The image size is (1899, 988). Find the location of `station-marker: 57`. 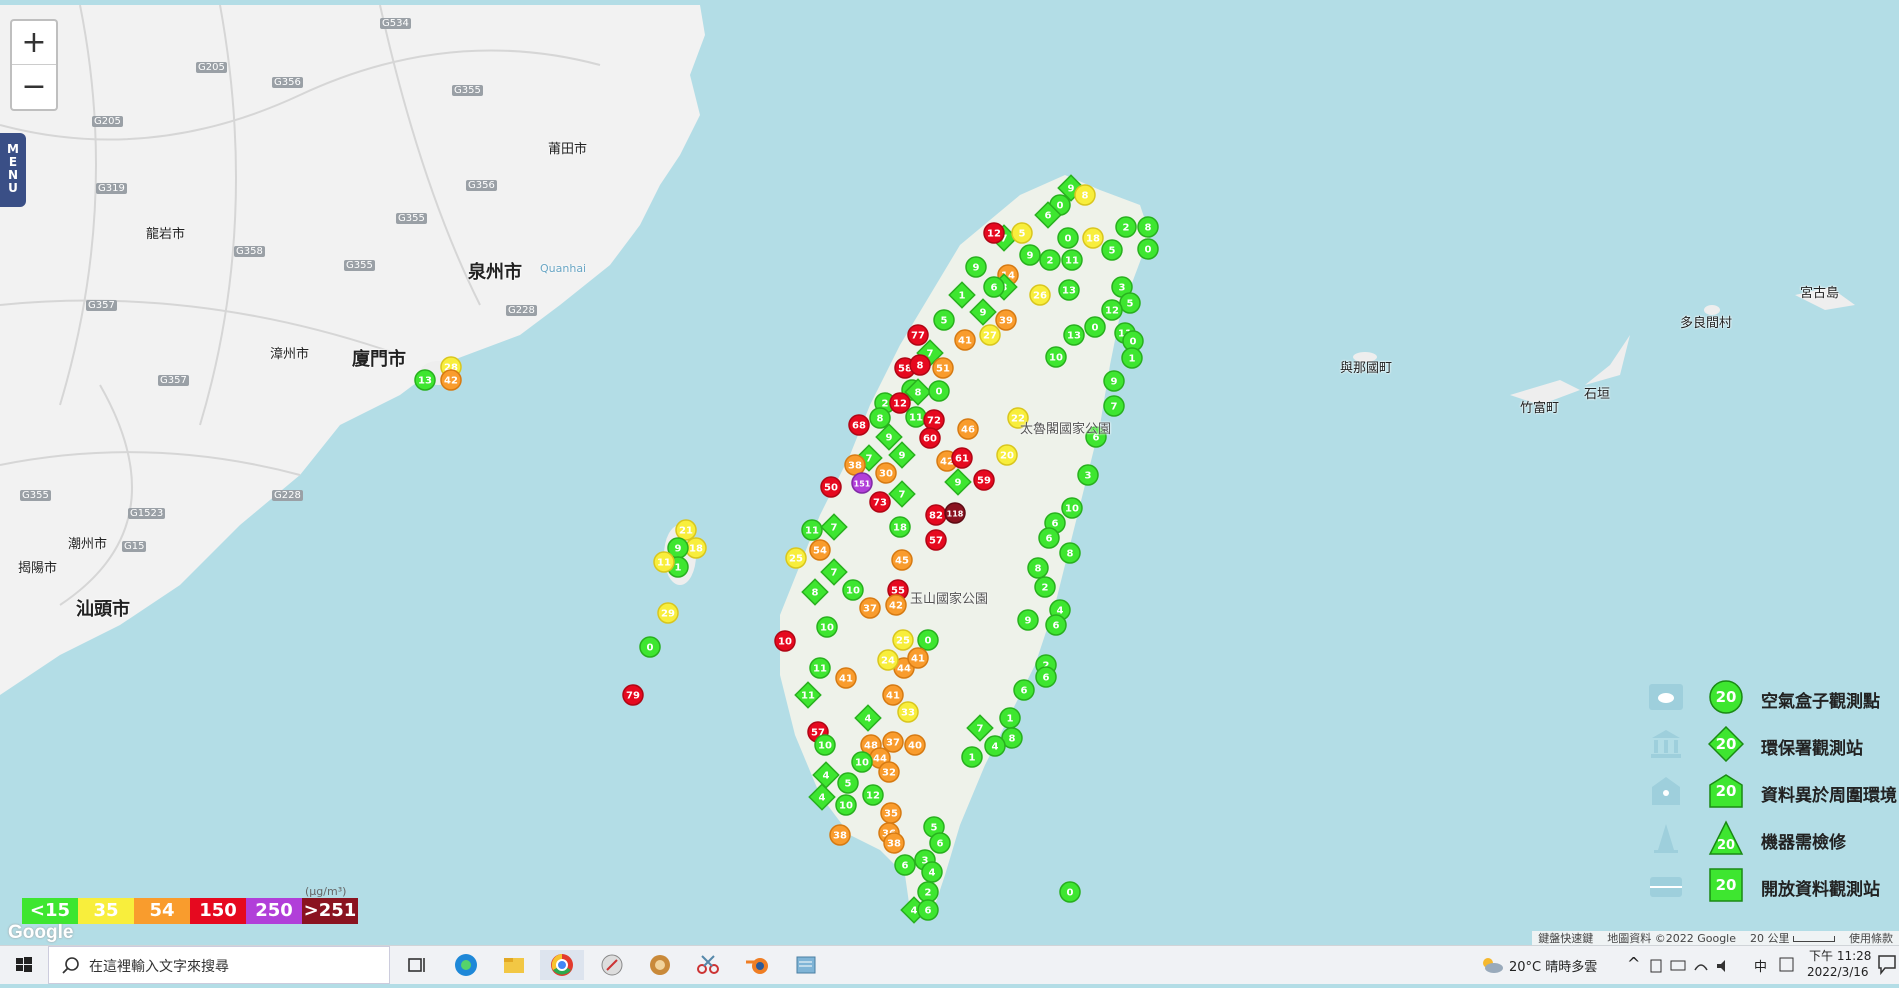

station-marker: 57 is located at coordinates (936, 540).